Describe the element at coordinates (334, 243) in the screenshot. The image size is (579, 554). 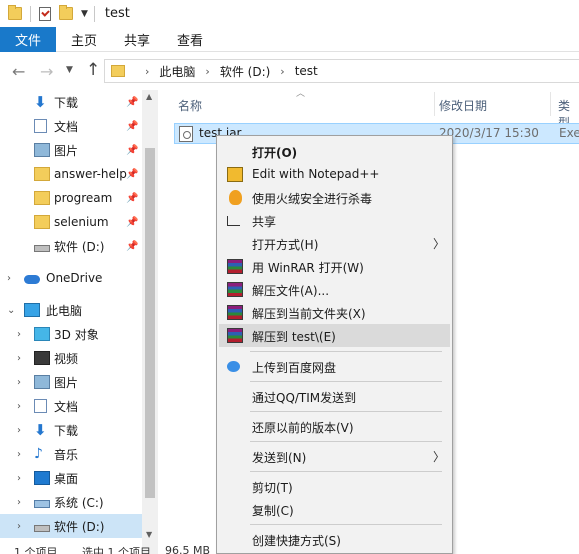
I see `menu-item-open-with: 打开方式(H) 〉` at that location.